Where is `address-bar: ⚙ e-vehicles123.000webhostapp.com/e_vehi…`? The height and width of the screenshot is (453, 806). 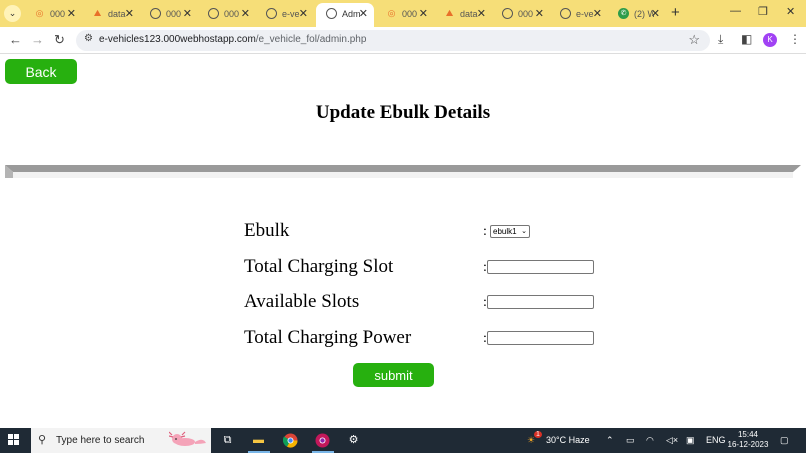 address-bar: ⚙ e-vehicles123.000webhostapp.com/e_vehi… is located at coordinates (393, 40).